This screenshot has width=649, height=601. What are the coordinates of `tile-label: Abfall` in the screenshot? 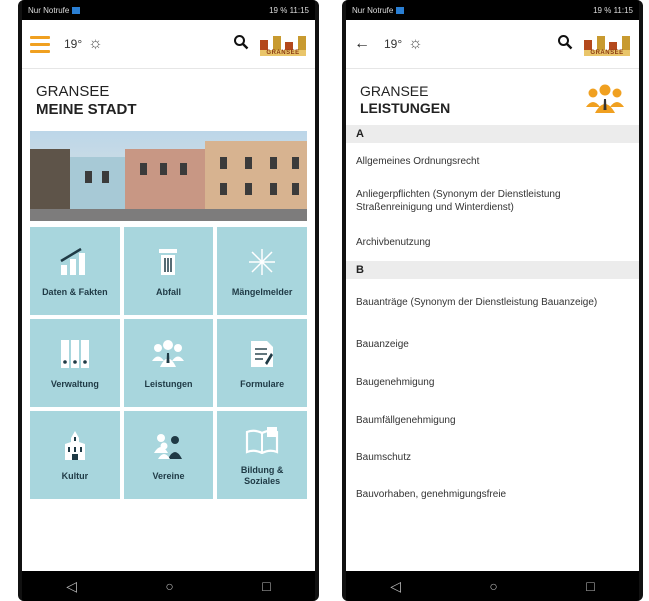 It's located at (168, 291).